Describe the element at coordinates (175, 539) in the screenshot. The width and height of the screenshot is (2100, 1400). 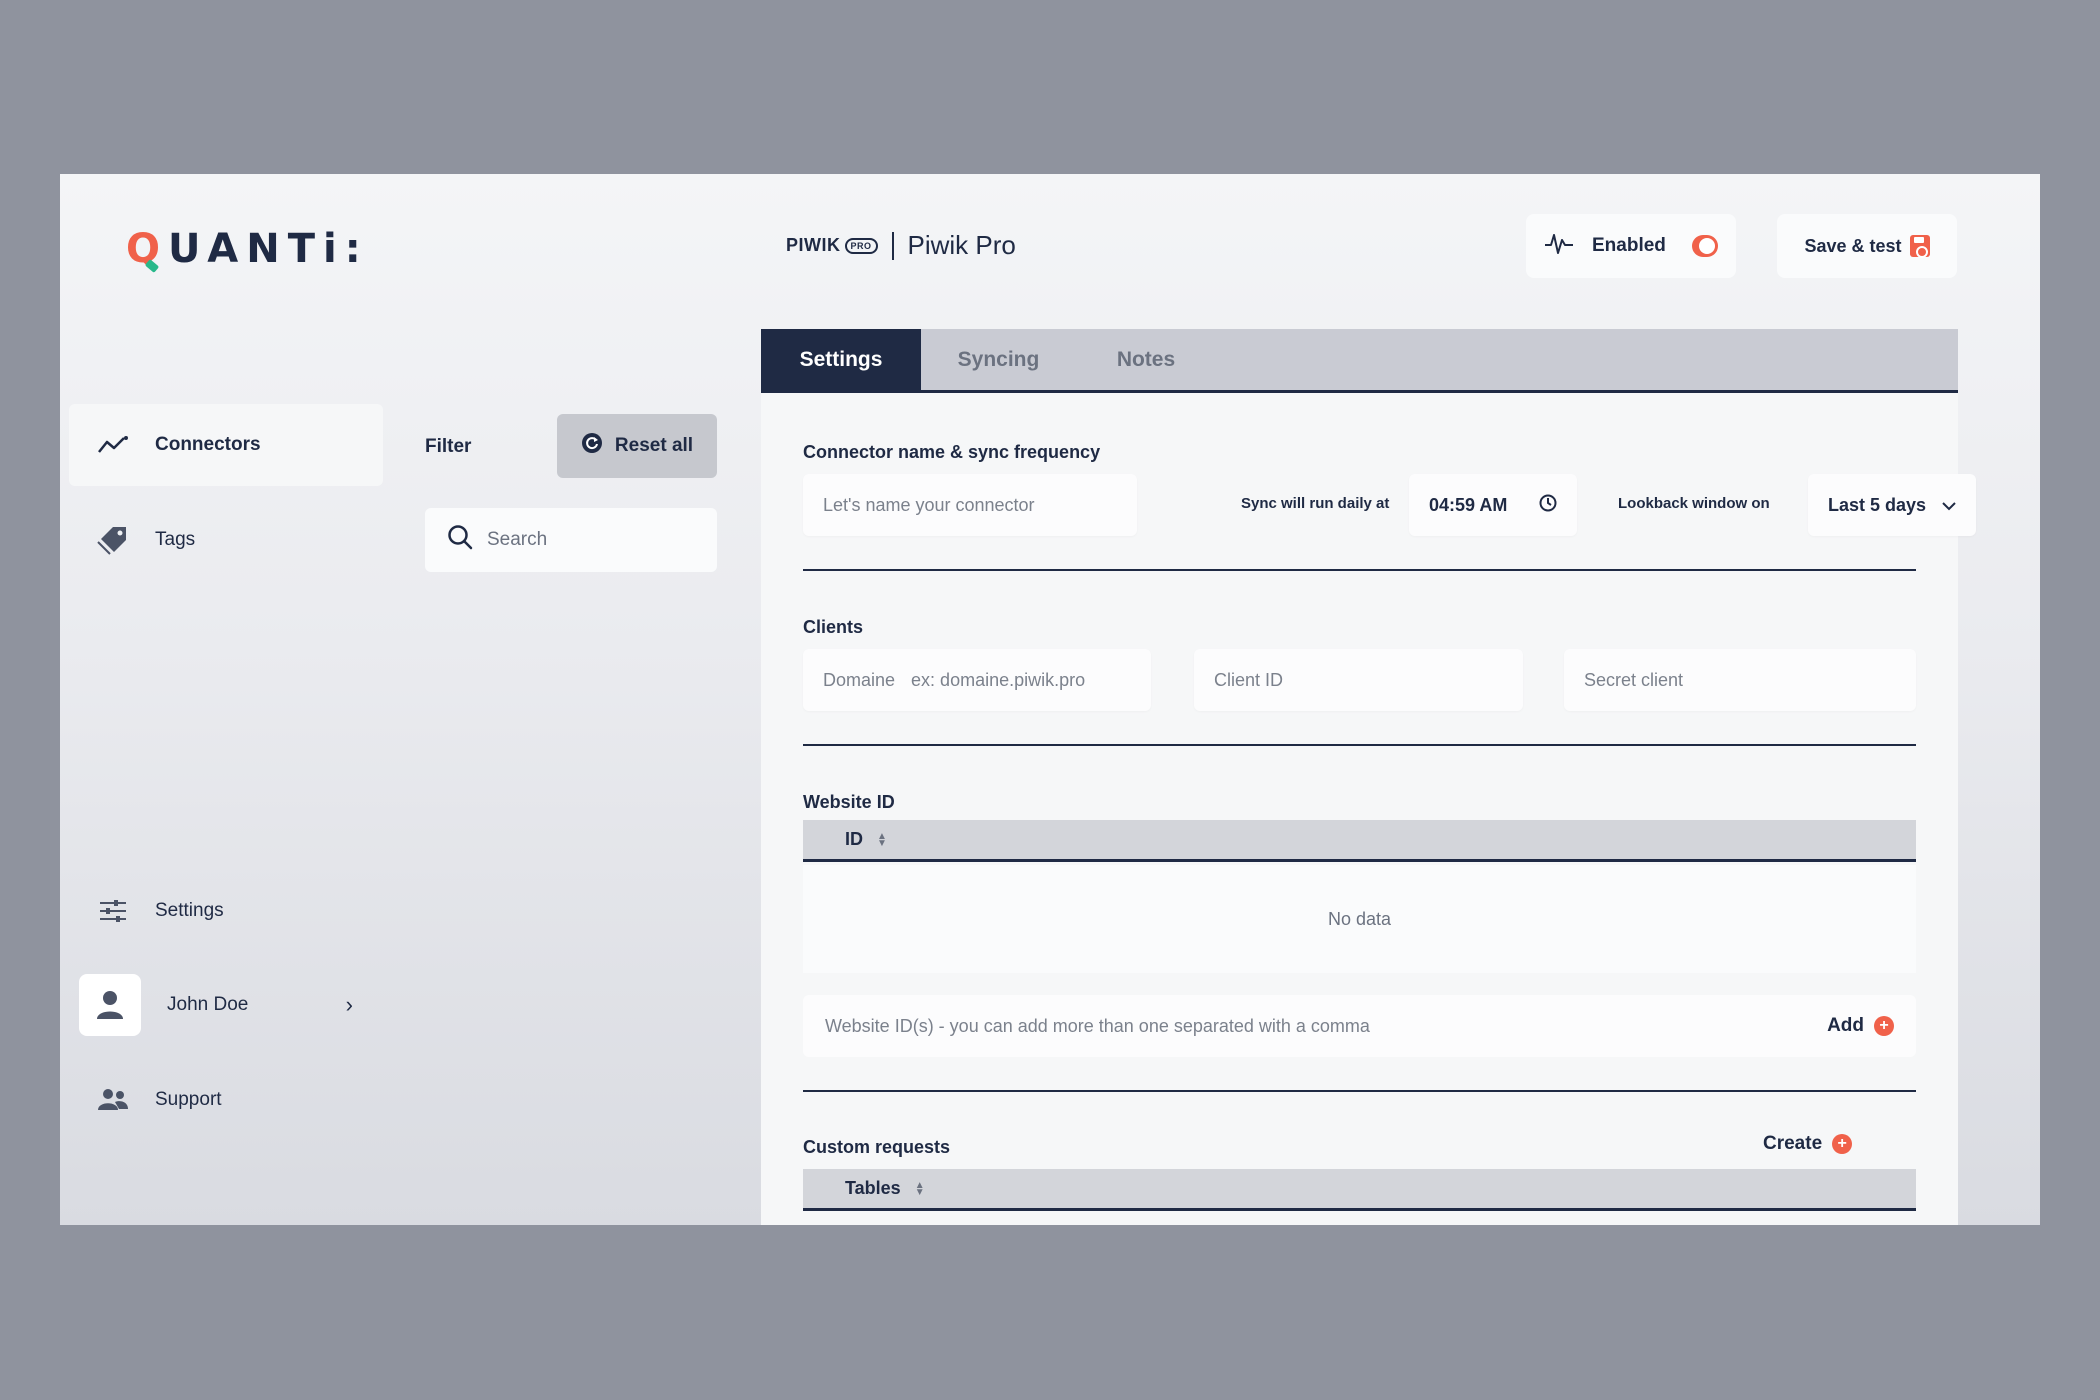
I see `sidebar-item-label: Tags` at that location.